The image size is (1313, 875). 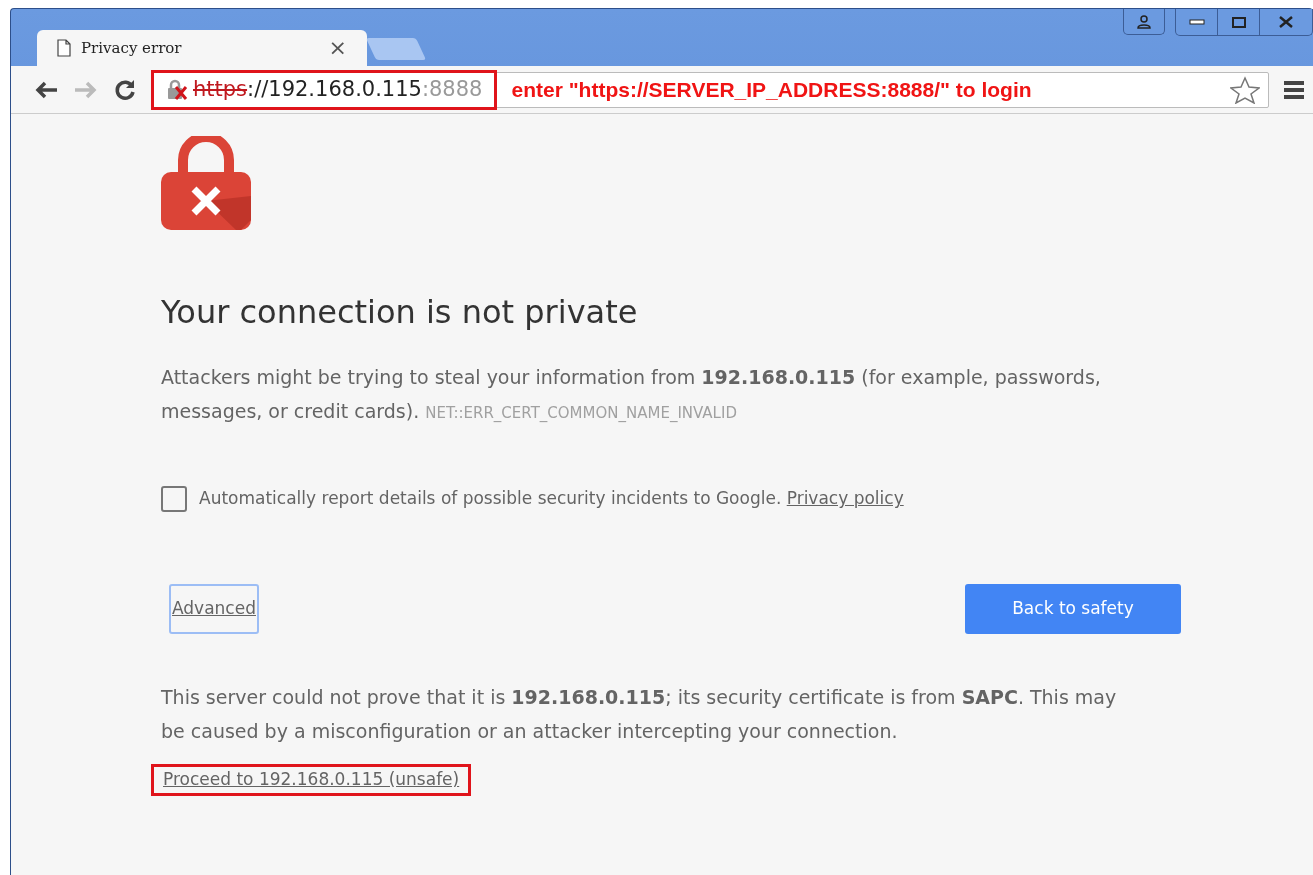 What do you see at coordinates (125, 89) in the screenshot?
I see `reload-icon` at bounding box center [125, 89].